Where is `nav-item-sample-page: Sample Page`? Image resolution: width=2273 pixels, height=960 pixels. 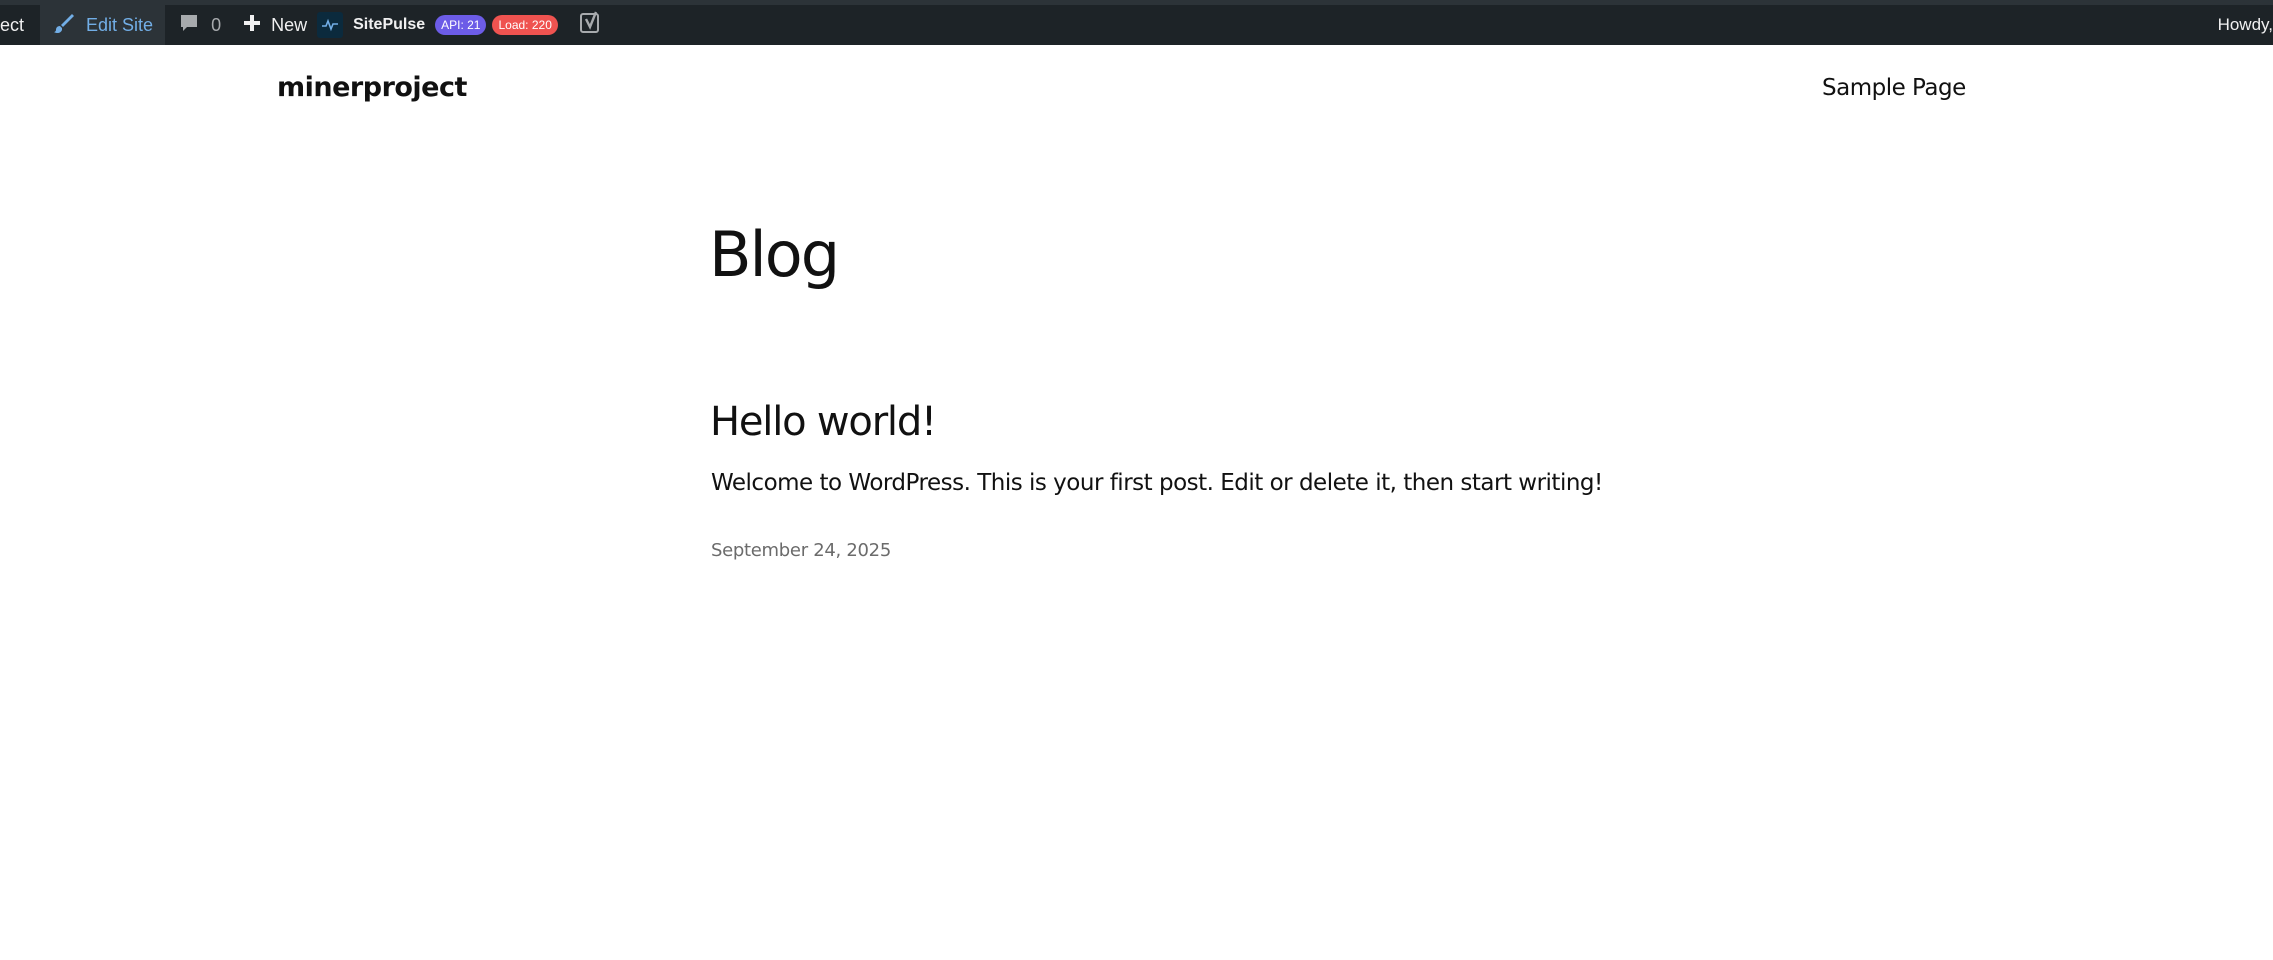 nav-item-sample-page: Sample Page is located at coordinates (1894, 88).